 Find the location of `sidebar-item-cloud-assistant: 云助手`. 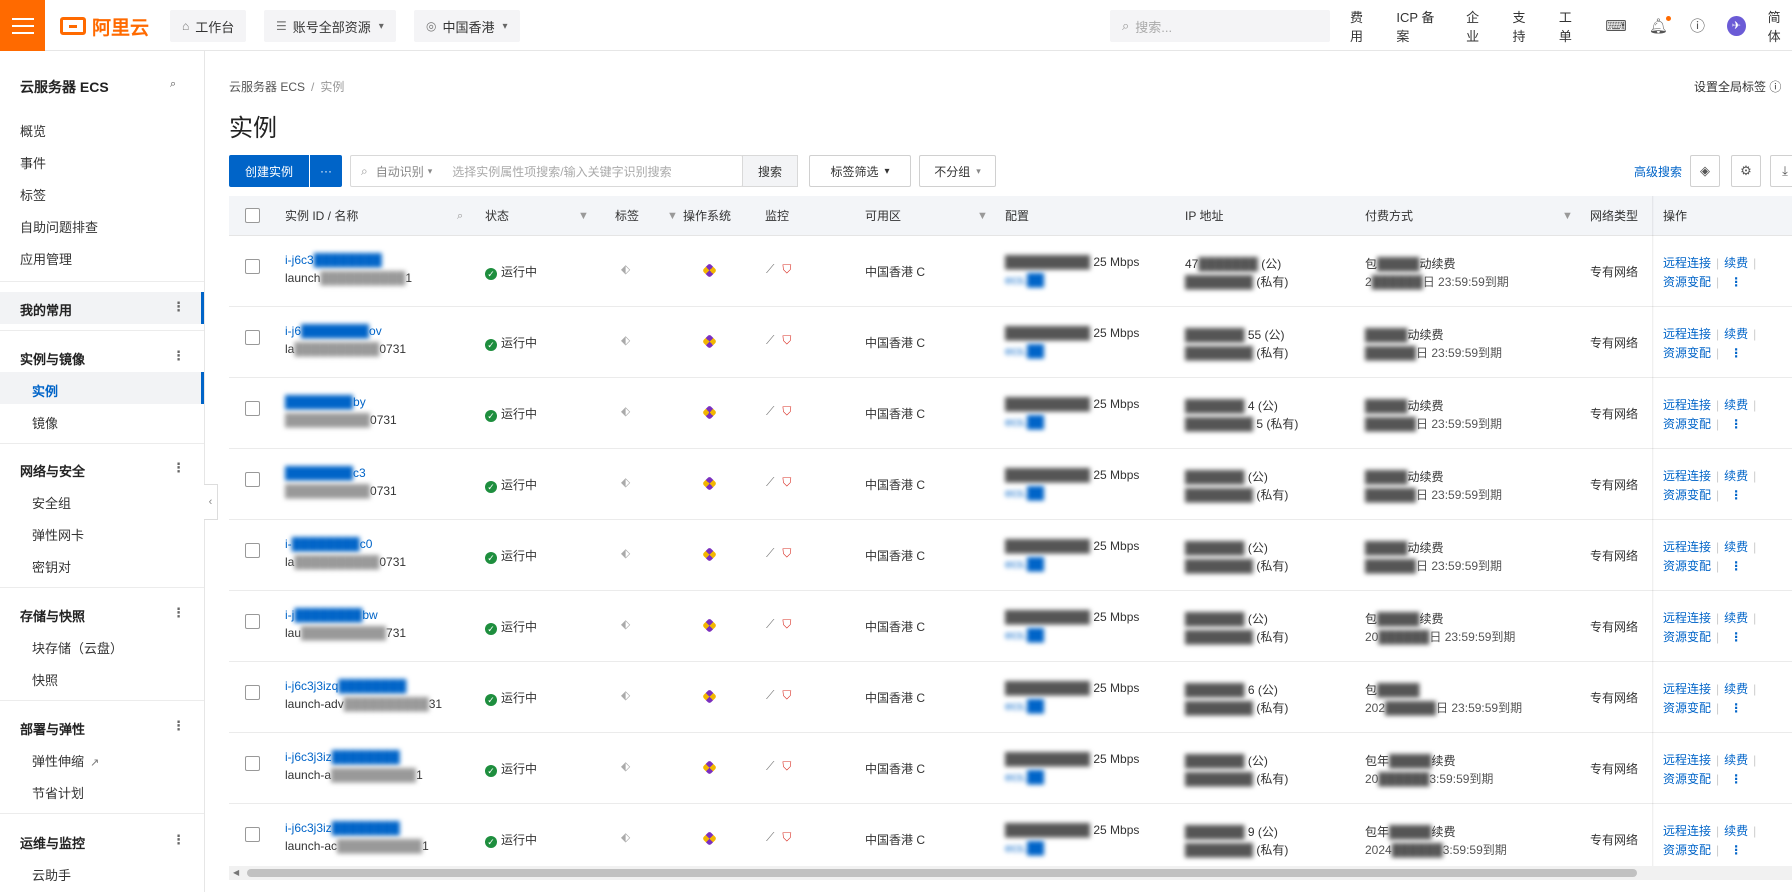

sidebar-item-cloud-assistant: 云助手 is located at coordinates (51, 874).